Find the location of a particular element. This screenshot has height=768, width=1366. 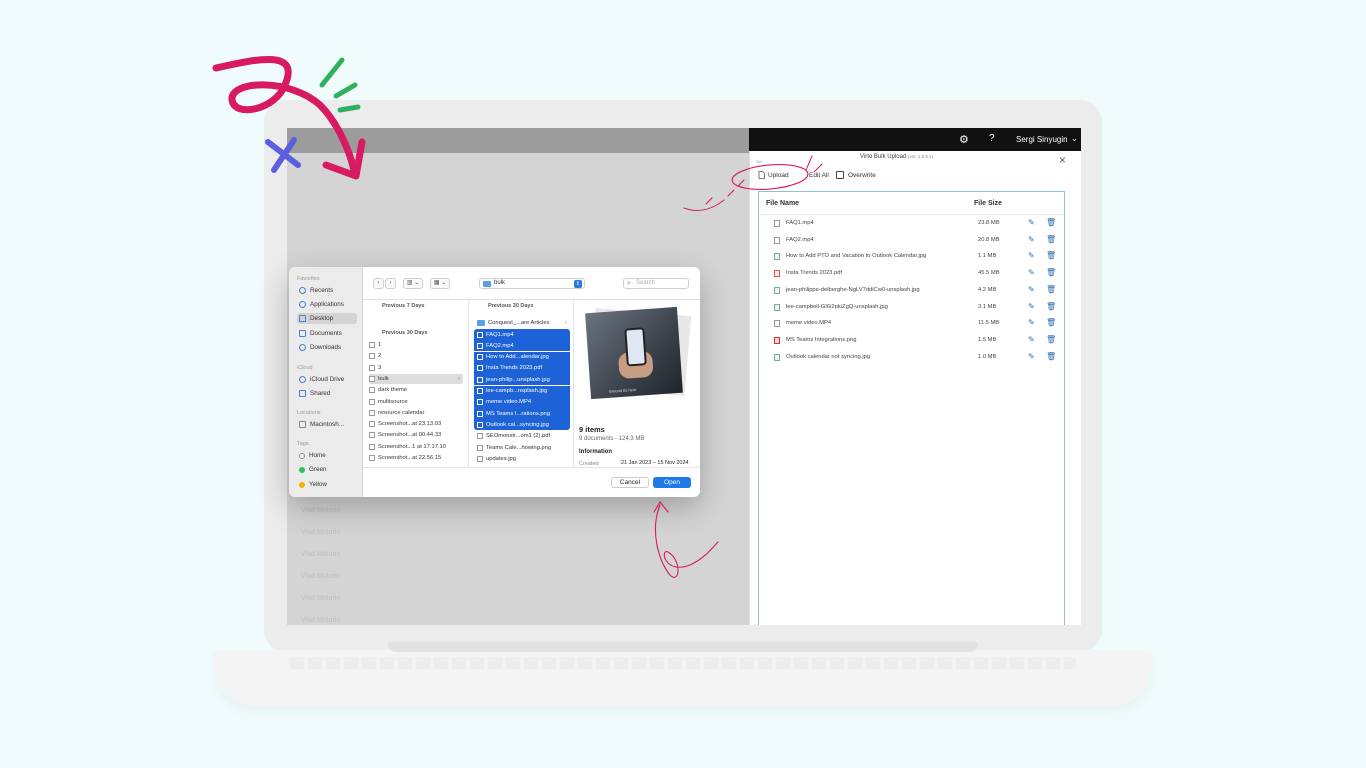

gear-icon: ⚙ is located at coordinates (964, 139).